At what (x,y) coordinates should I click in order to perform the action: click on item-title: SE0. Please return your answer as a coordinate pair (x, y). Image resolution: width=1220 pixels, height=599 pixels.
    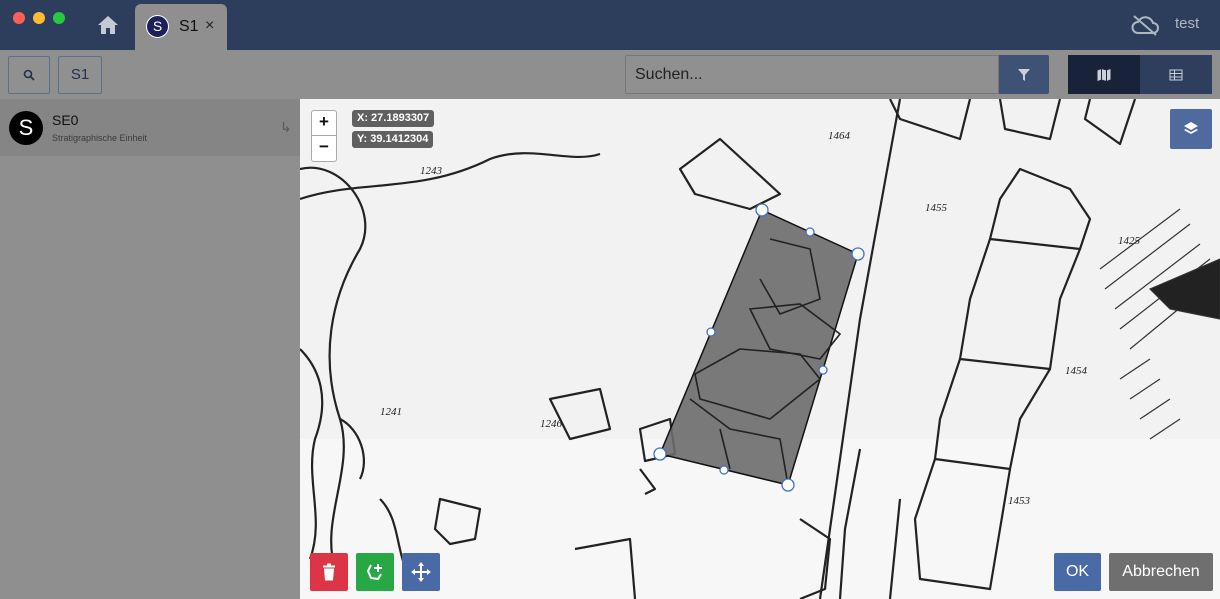
    Looking at the image, I should click on (65, 120).